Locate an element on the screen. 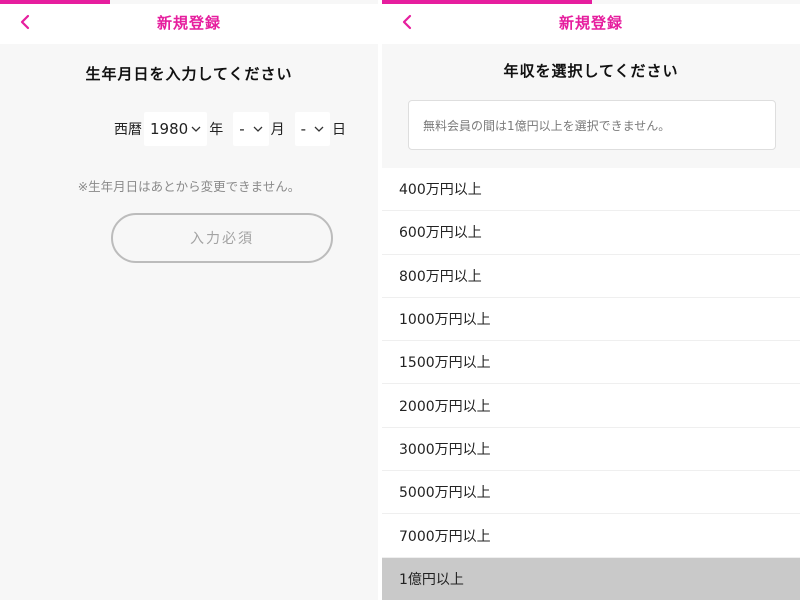  income-option: 400万円以上 is located at coordinates (591, 190).